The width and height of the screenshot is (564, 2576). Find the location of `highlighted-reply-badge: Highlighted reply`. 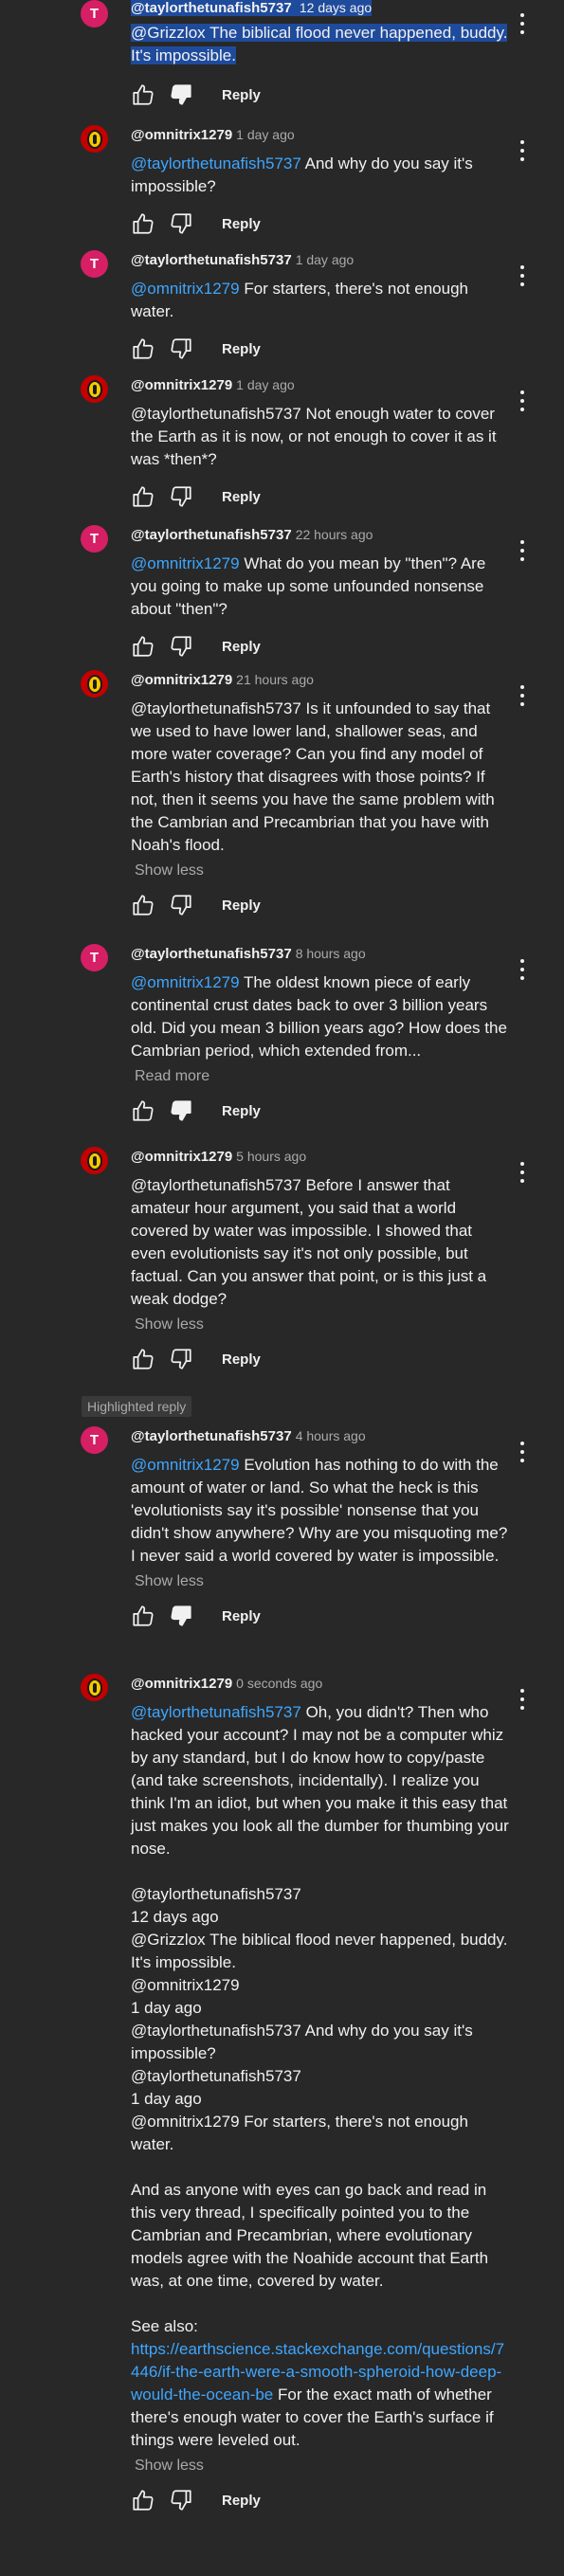

highlighted-reply-badge: Highlighted reply is located at coordinates (137, 1406).